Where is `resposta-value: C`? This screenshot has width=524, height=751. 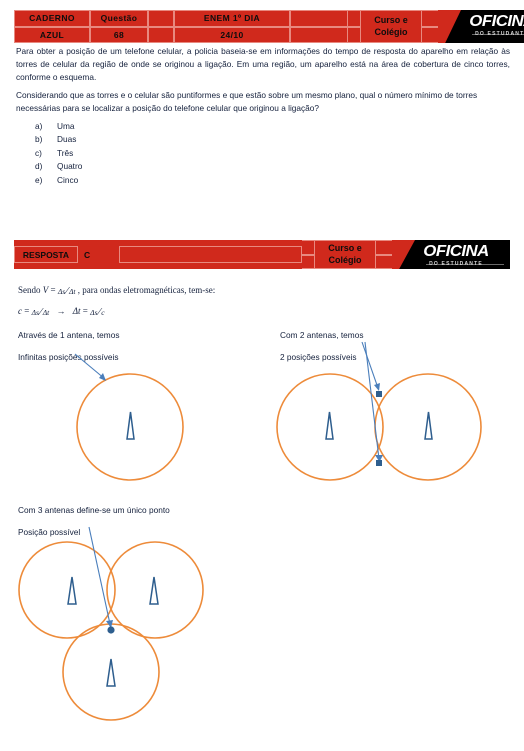
resposta-value: C is located at coordinates (99, 254).